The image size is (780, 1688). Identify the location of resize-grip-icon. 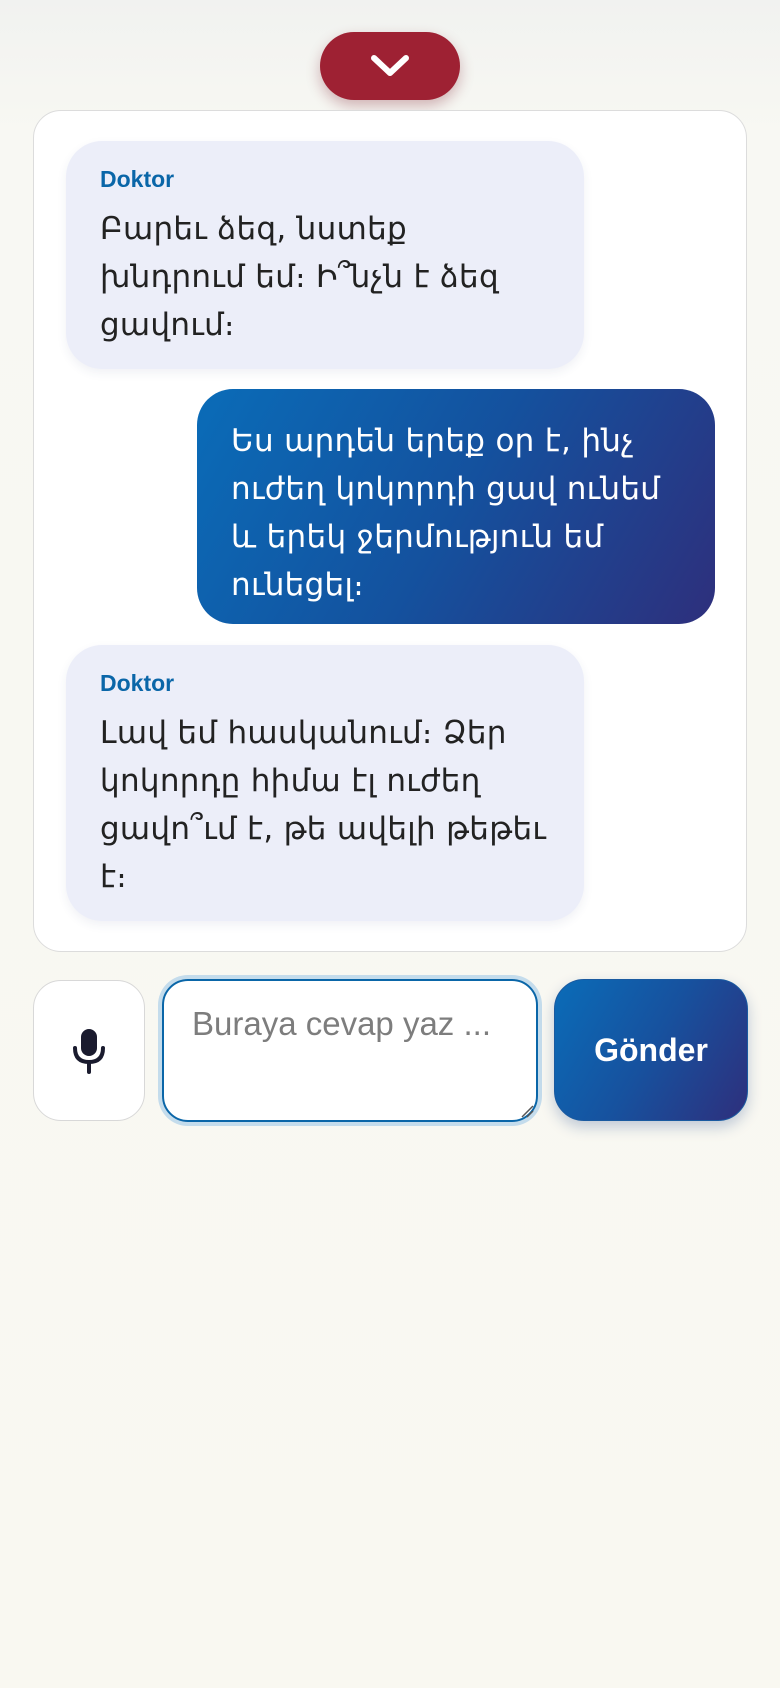
(527, 1111).